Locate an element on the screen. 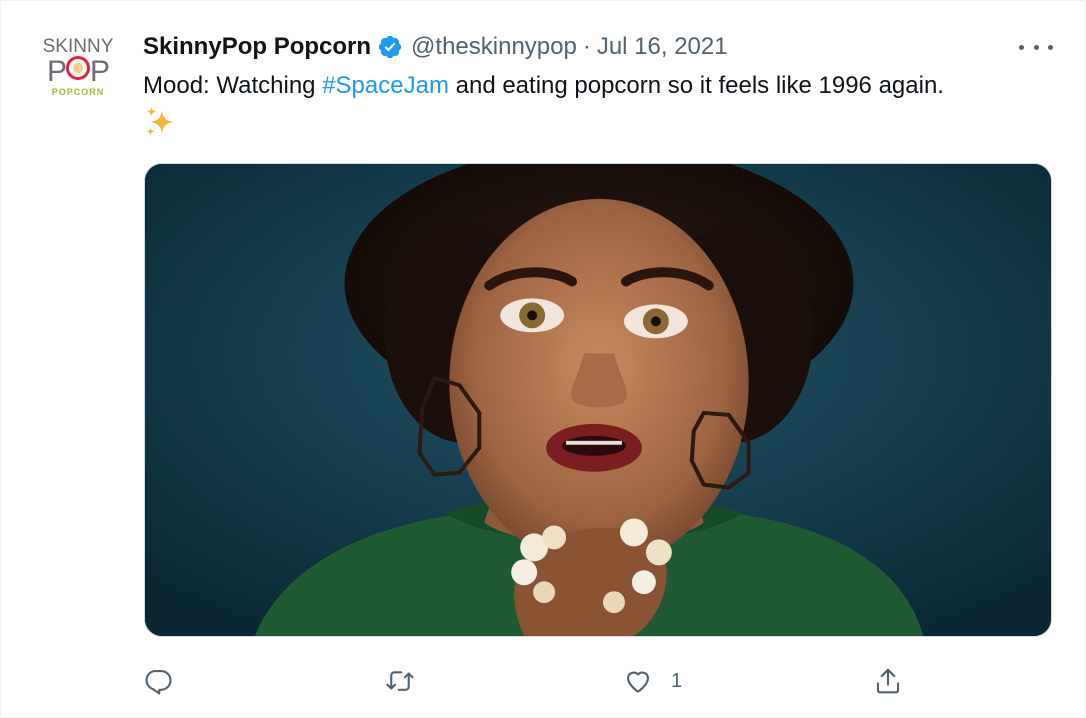 This screenshot has height=718, width=1086. avatar-logo-line2: PP is located at coordinates (78, 71).